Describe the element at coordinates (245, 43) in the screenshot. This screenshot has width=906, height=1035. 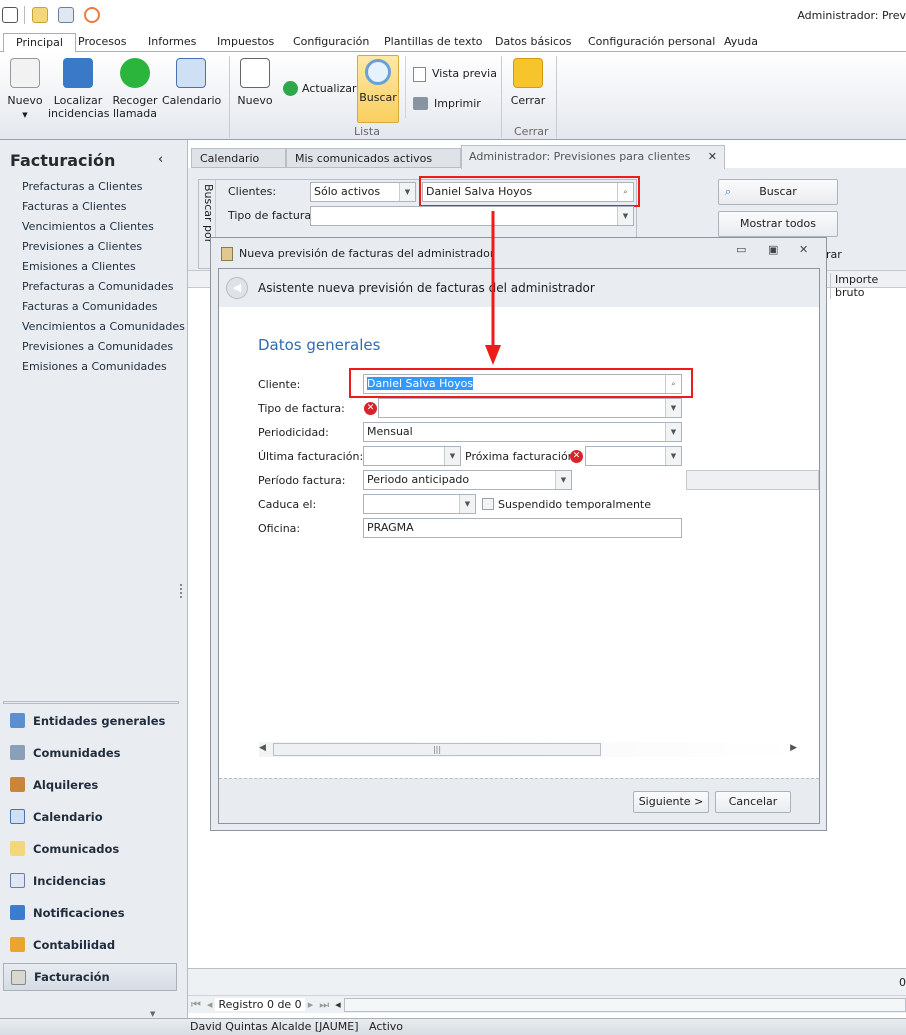
I see `tab-impuestos: Impuestos` at that location.